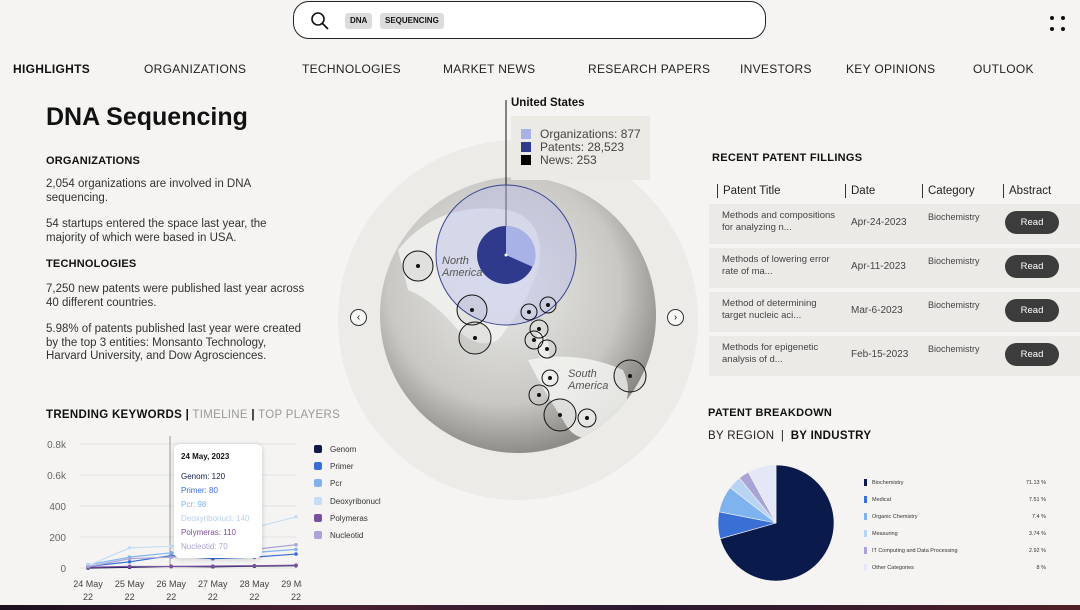  What do you see at coordinates (888, 483) in the screenshot?
I see `legend-label: Biochemistry` at bounding box center [888, 483].